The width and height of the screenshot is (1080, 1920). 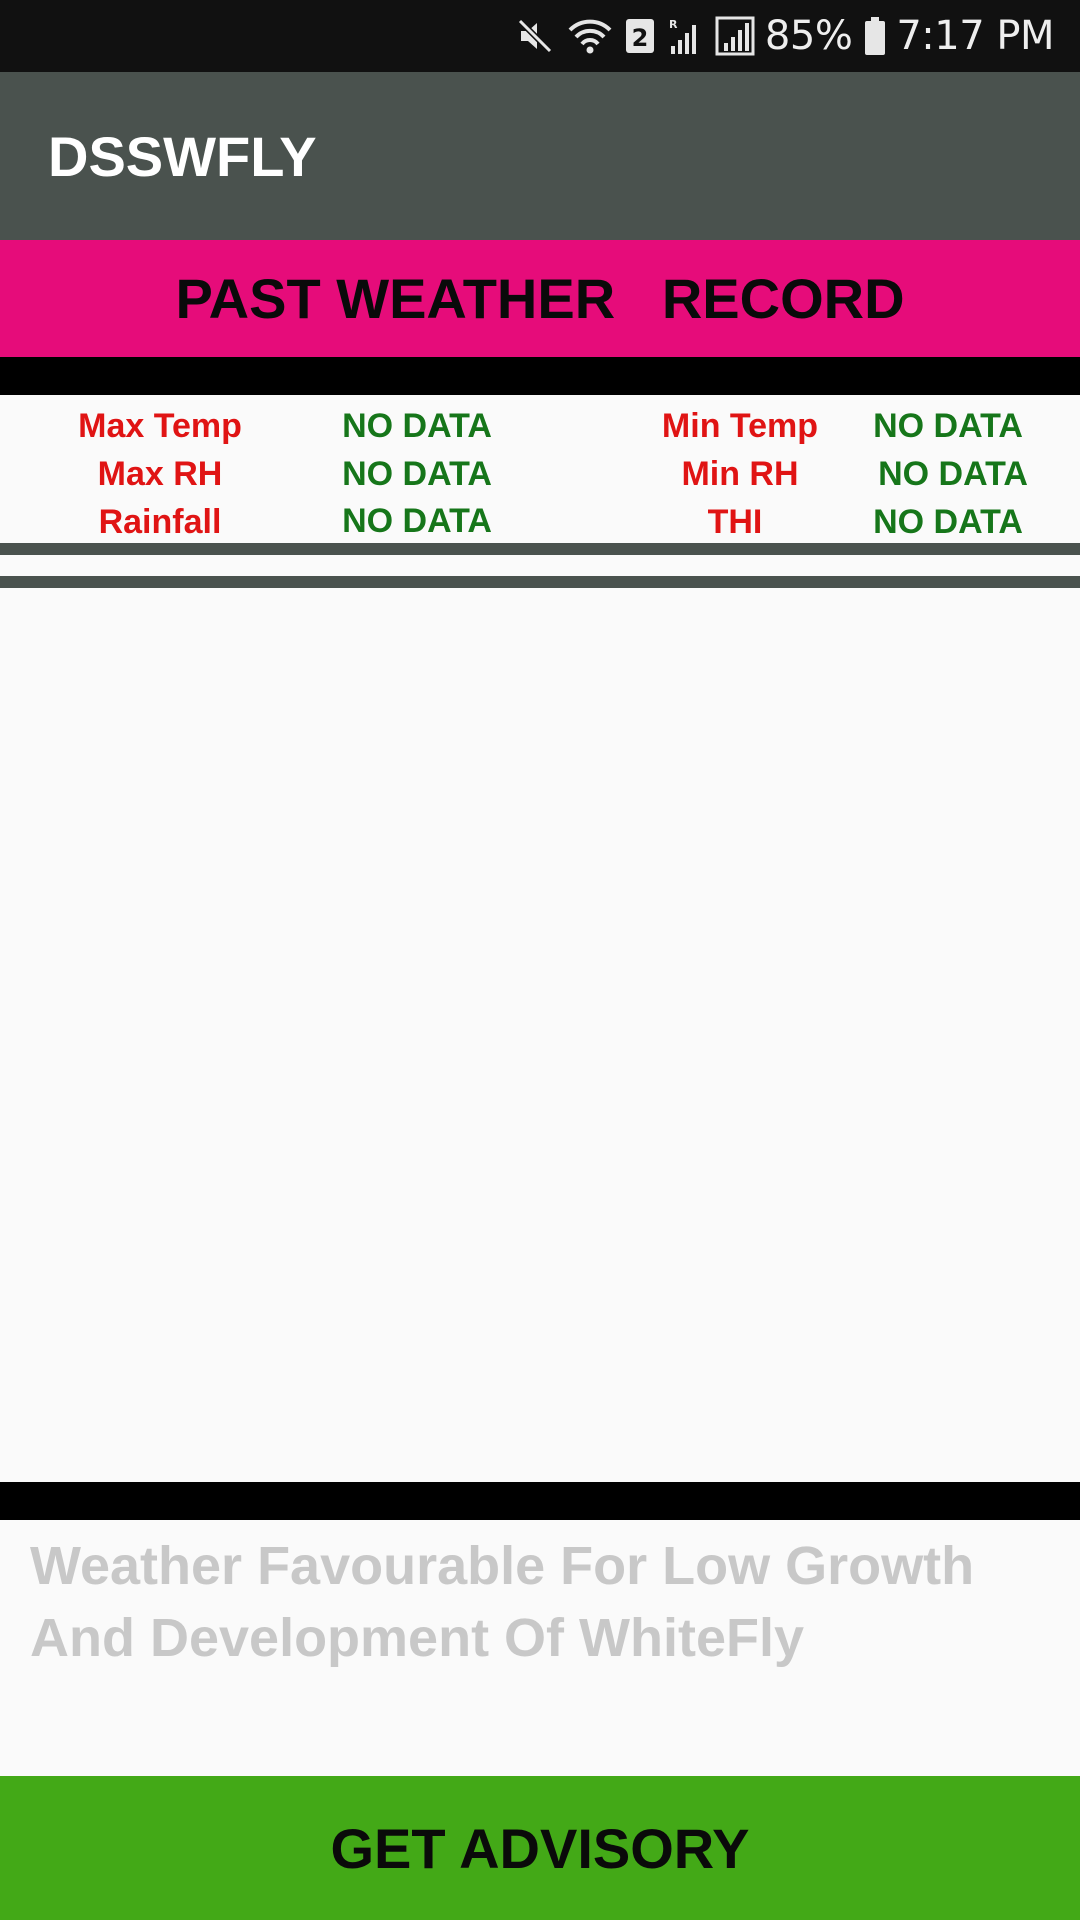 What do you see at coordinates (417, 474) in the screenshot?
I see `max-rh-value: NO DATA` at bounding box center [417, 474].